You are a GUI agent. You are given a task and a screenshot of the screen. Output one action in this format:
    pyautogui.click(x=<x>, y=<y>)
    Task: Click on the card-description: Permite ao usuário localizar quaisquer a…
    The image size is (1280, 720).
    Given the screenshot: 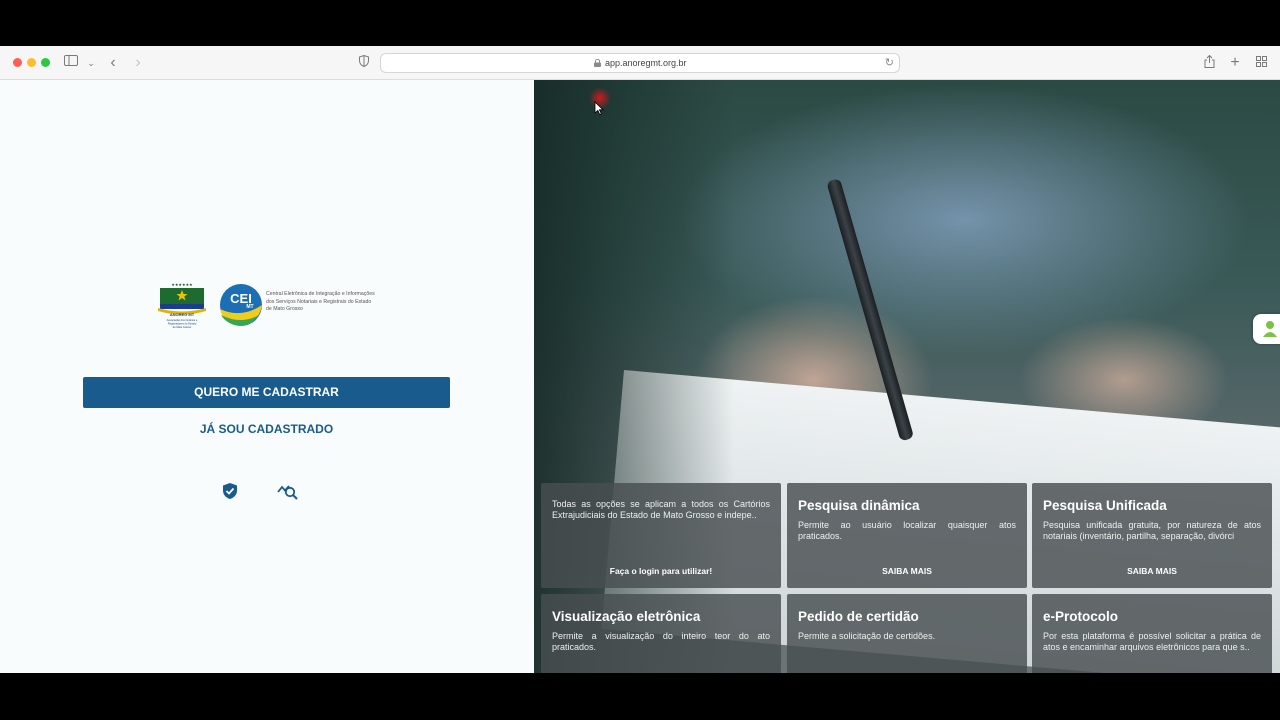 What is the action you would take?
    pyautogui.click(x=907, y=530)
    